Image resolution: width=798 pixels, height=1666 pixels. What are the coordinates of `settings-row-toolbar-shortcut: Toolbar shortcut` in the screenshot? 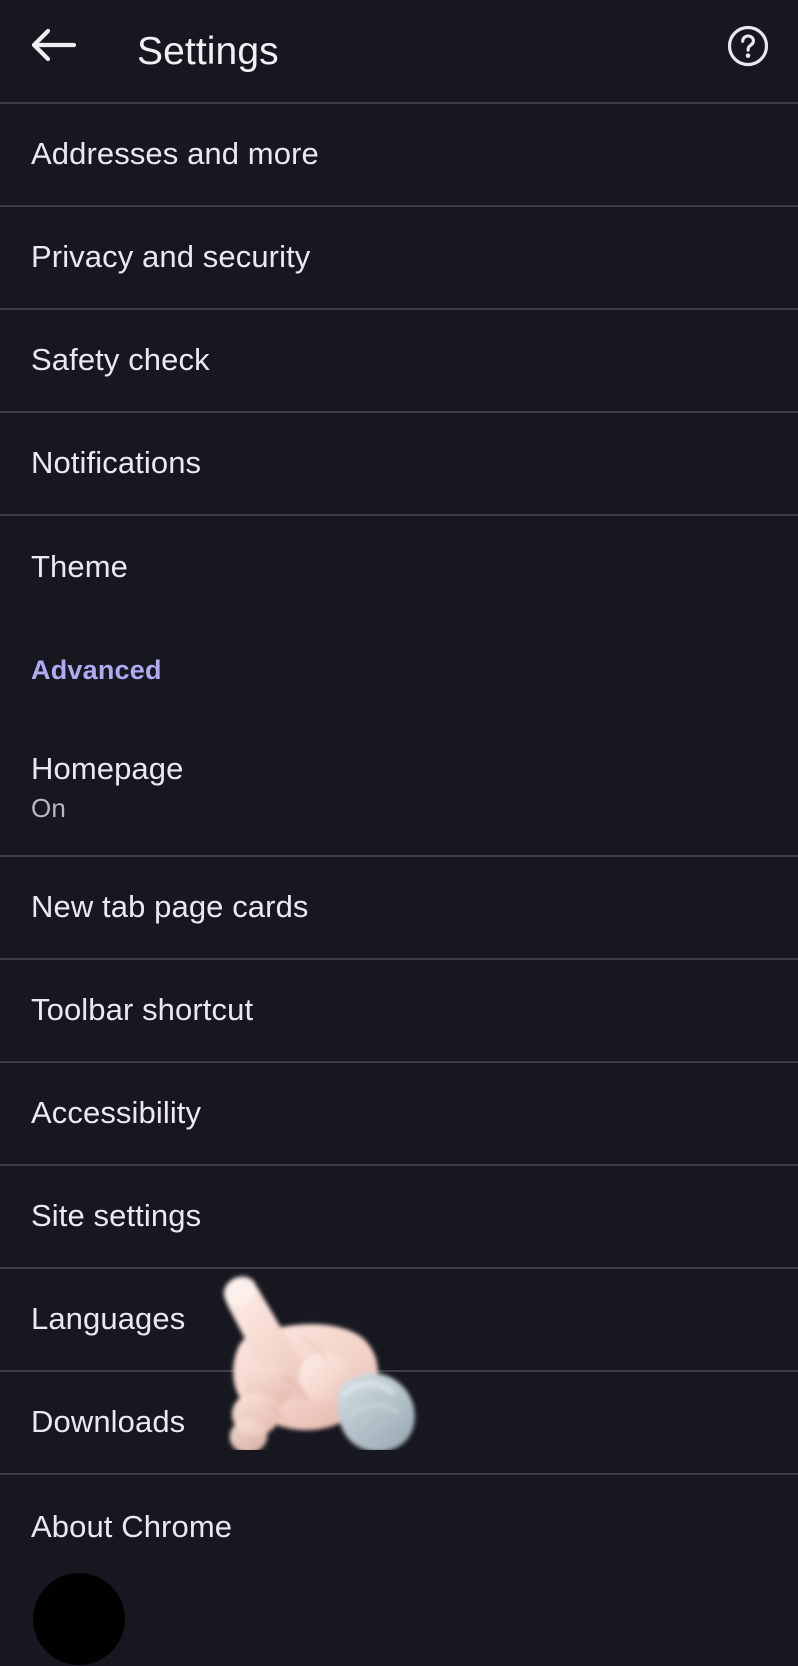 It's located at (399, 1011).